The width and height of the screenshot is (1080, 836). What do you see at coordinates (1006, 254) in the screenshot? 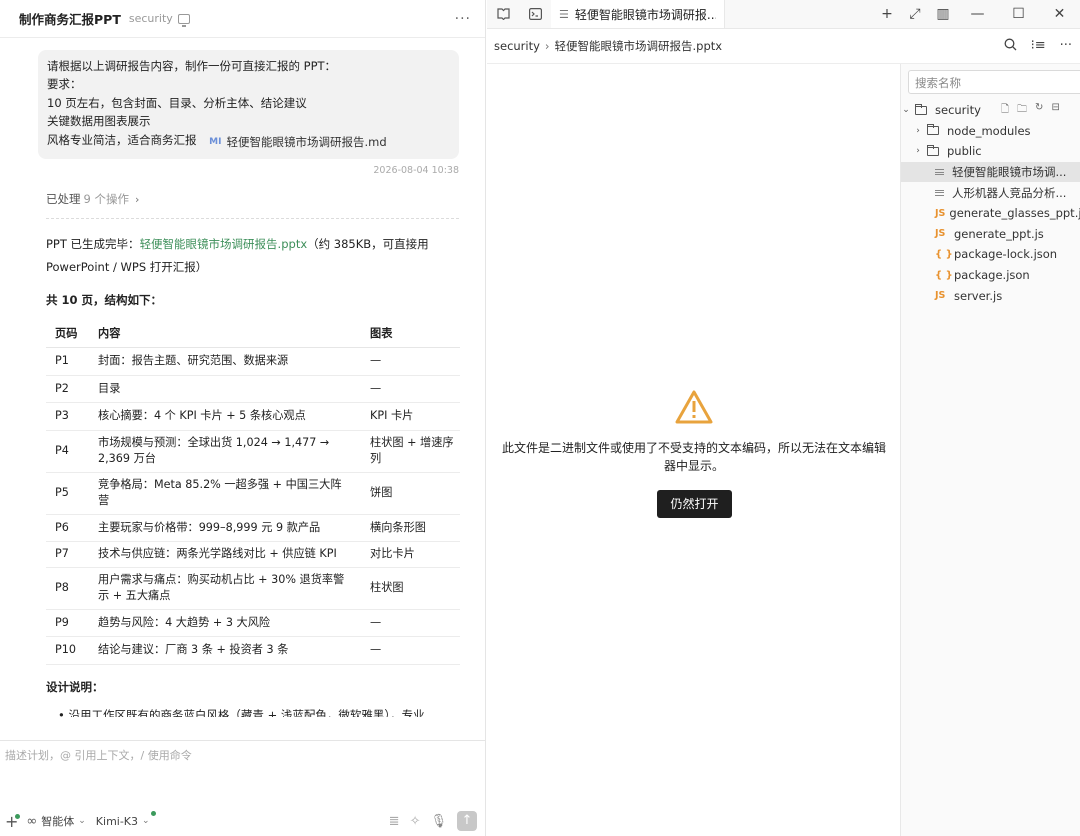
I see `tree-item-label: package-lock.json` at bounding box center [1006, 254].